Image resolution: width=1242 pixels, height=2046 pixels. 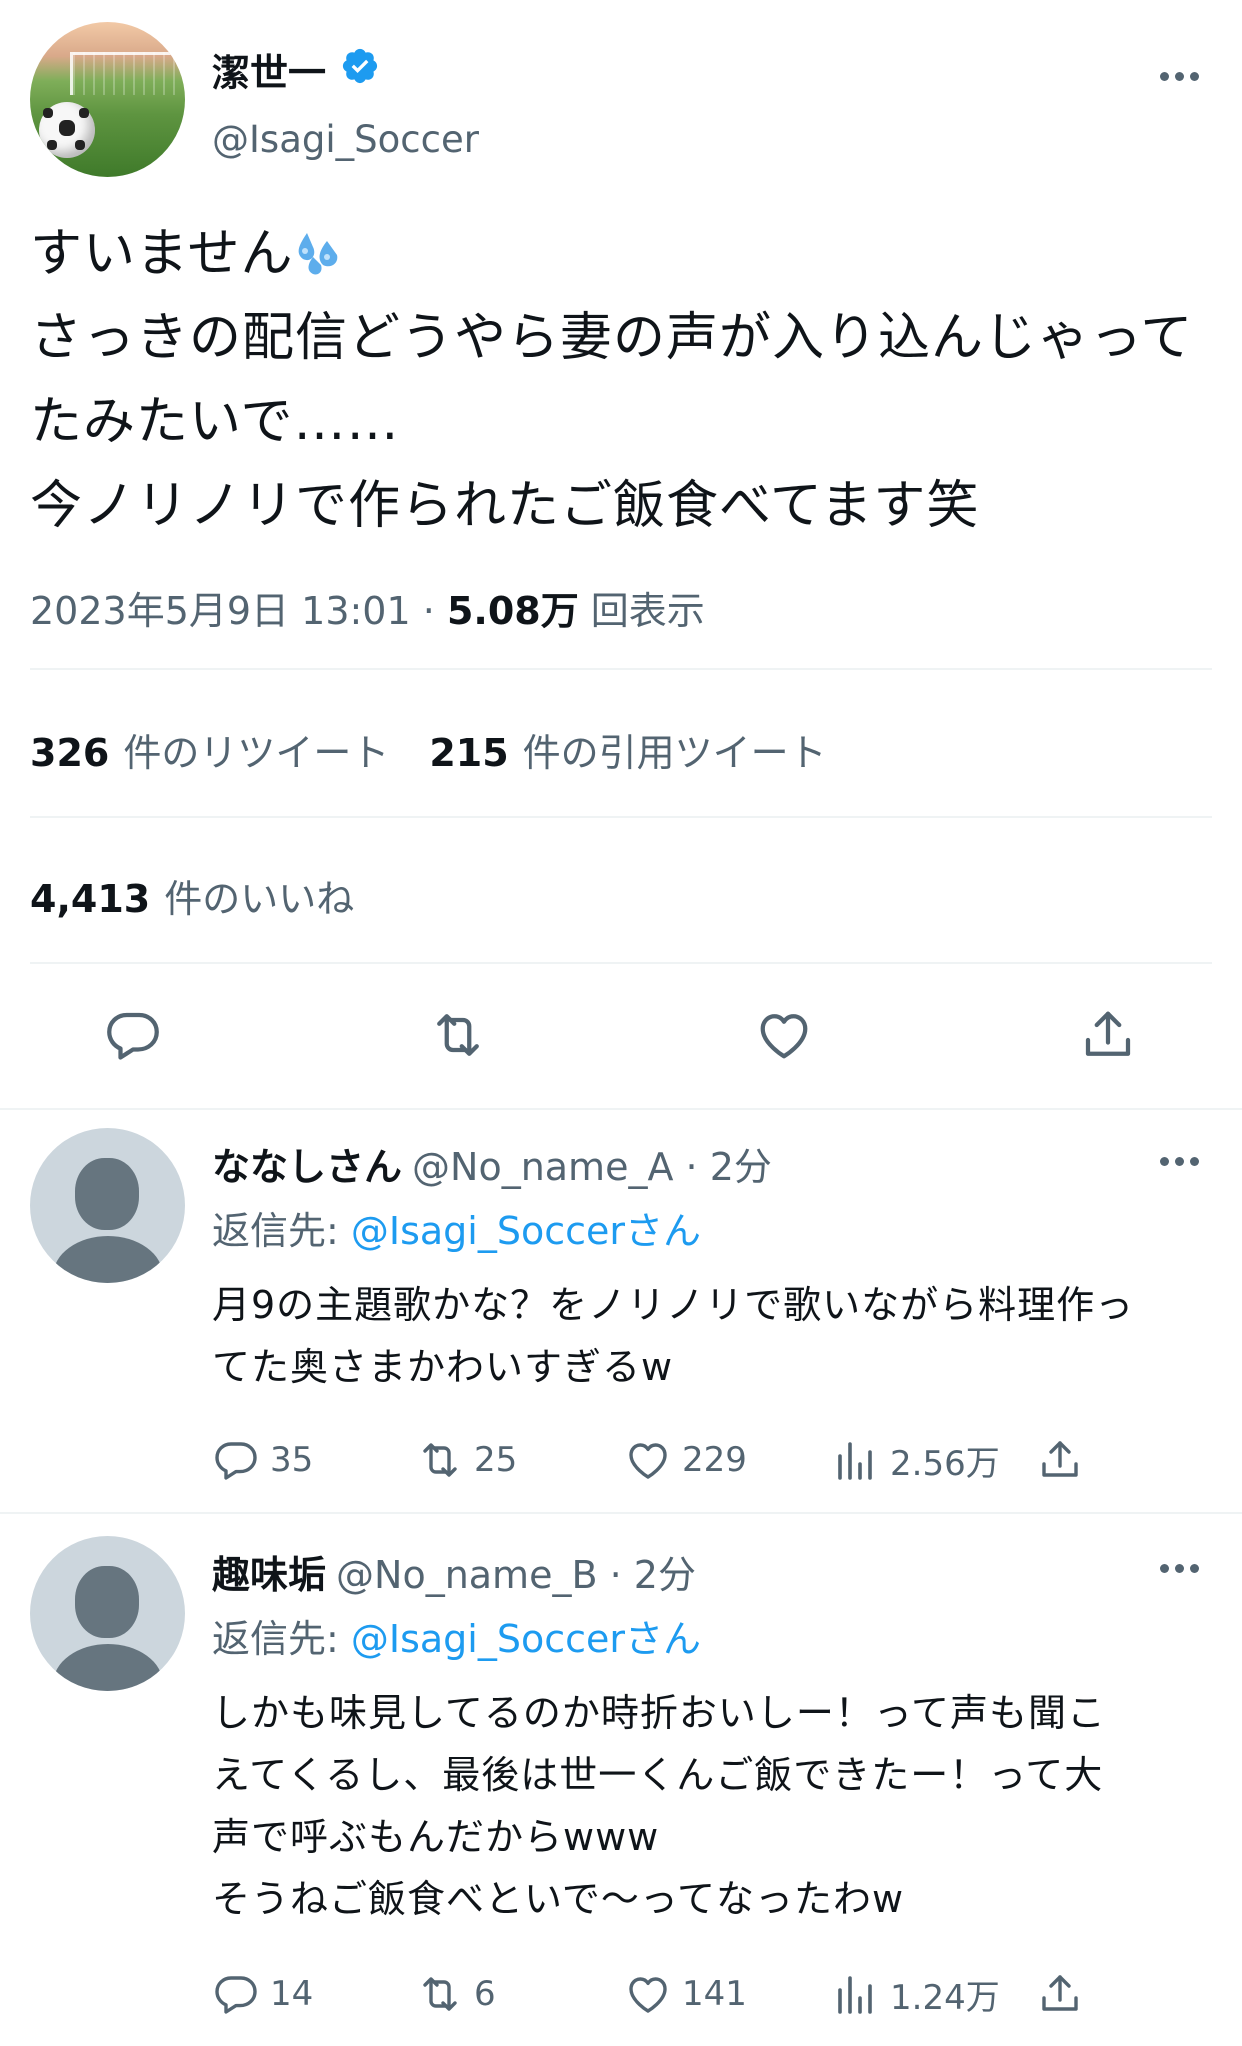 I want to click on like-stats: 4,413 件のいいね, so click(x=192, y=895).